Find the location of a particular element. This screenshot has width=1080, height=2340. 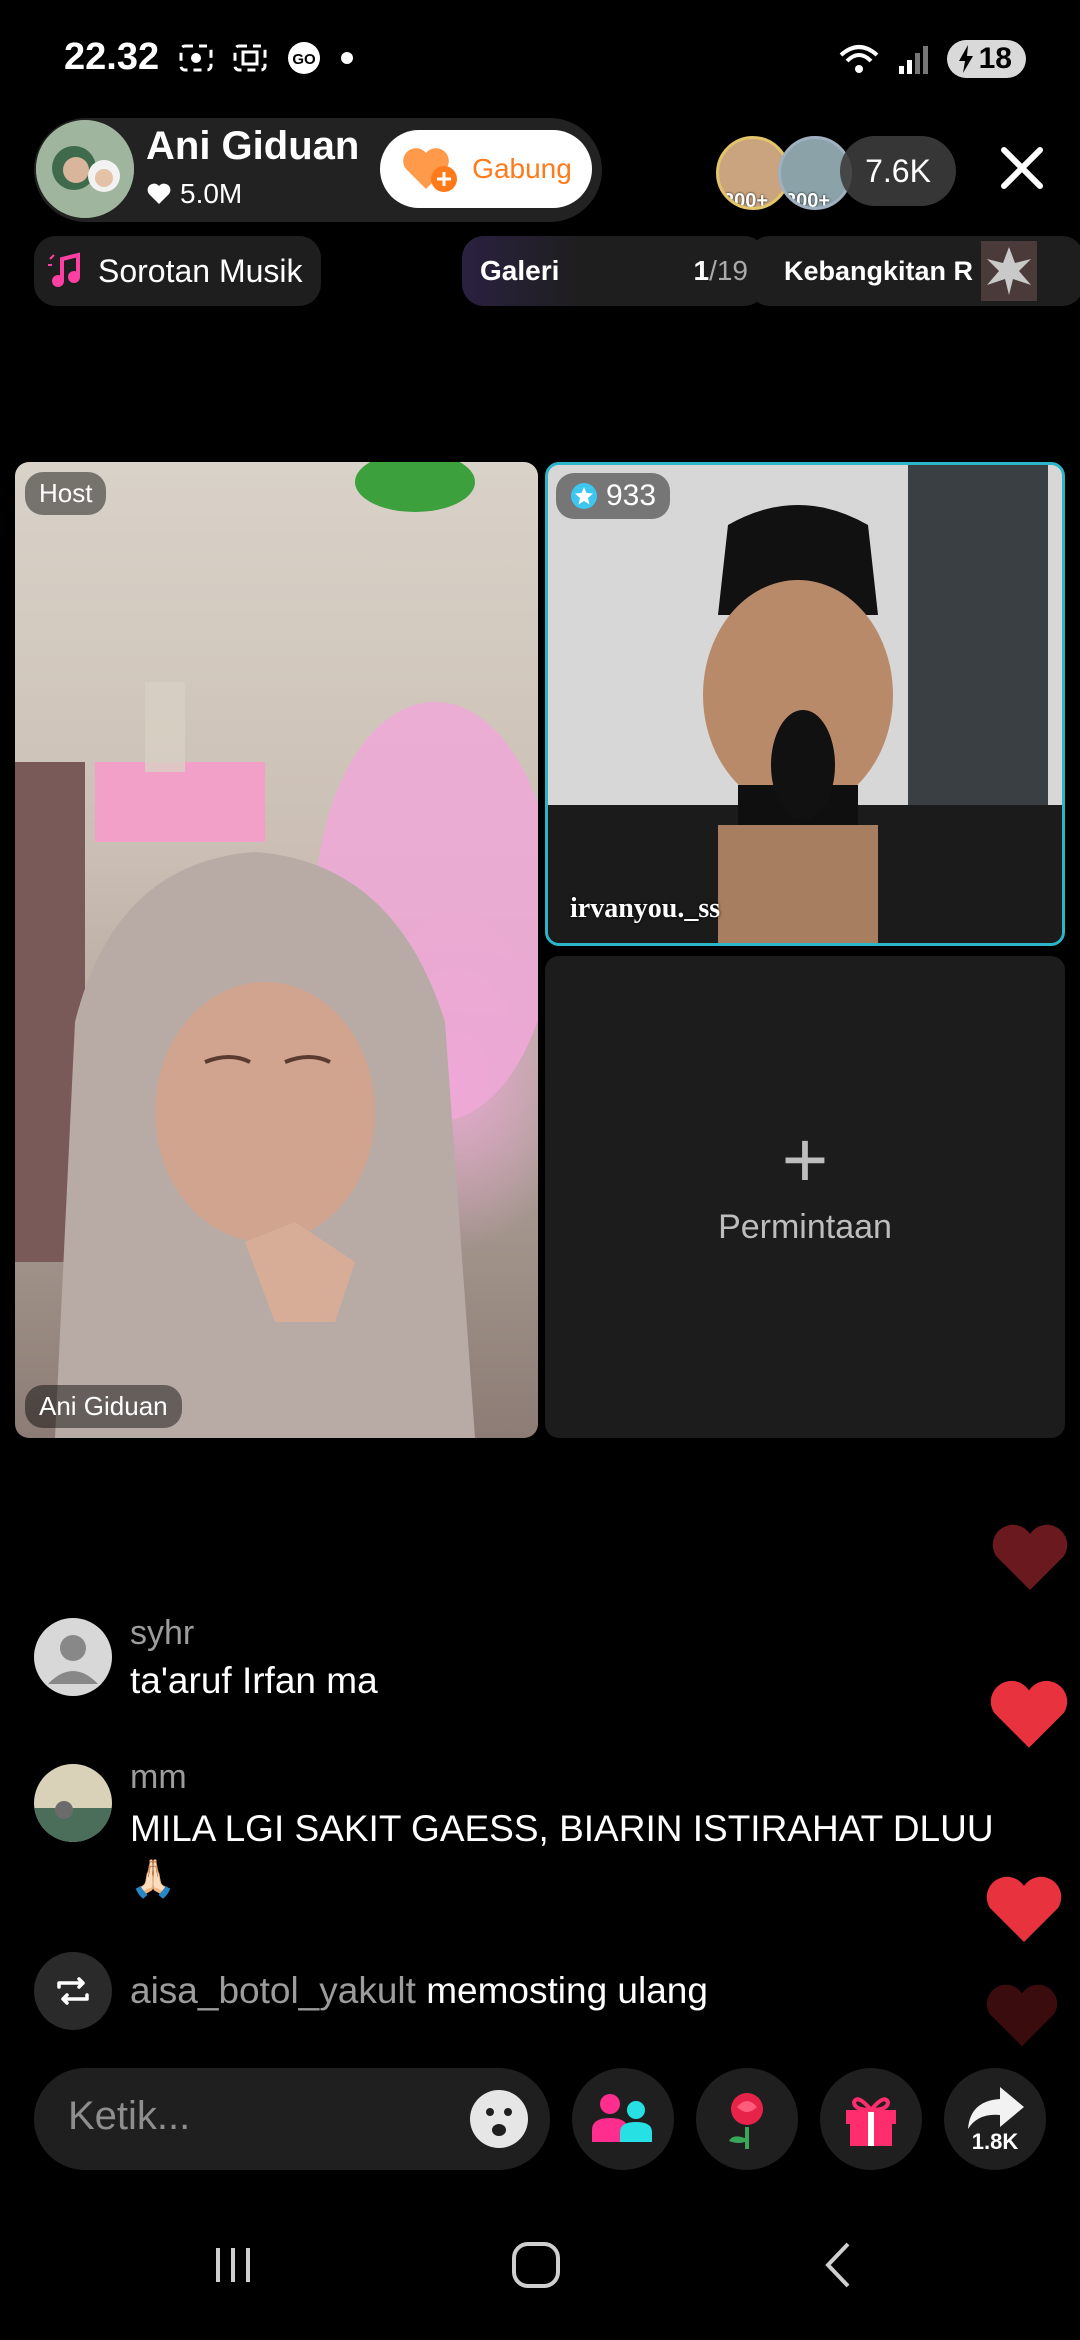

repost-message: aisa_botol_yakult memosting ulang is located at coordinates (419, 1991).